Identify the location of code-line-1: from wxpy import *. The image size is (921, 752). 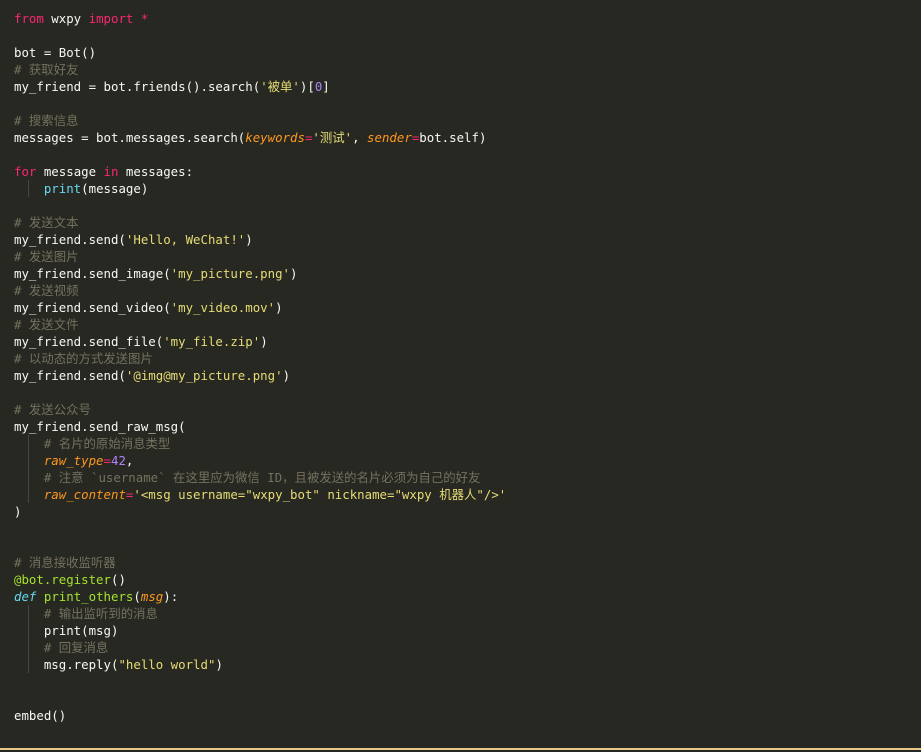
(260, 18).